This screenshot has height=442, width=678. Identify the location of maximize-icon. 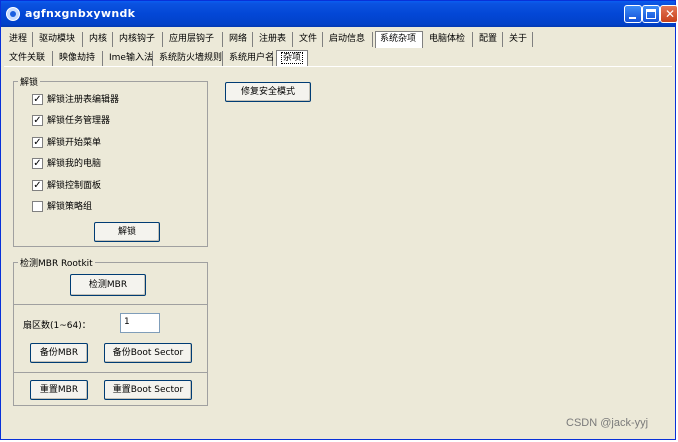
(651, 14).